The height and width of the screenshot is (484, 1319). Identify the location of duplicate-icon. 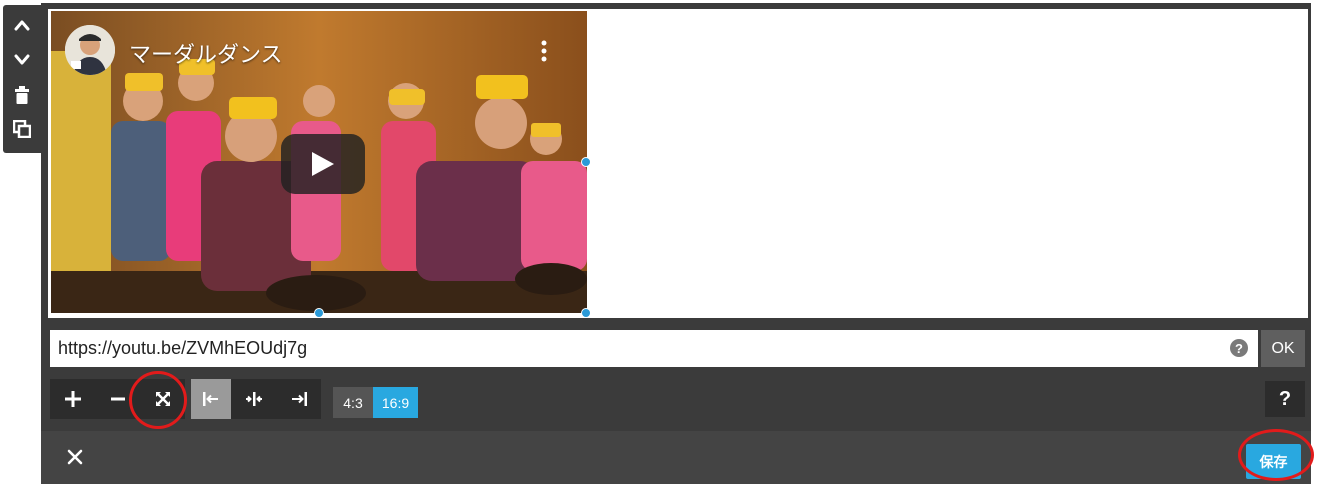
(22, 129).